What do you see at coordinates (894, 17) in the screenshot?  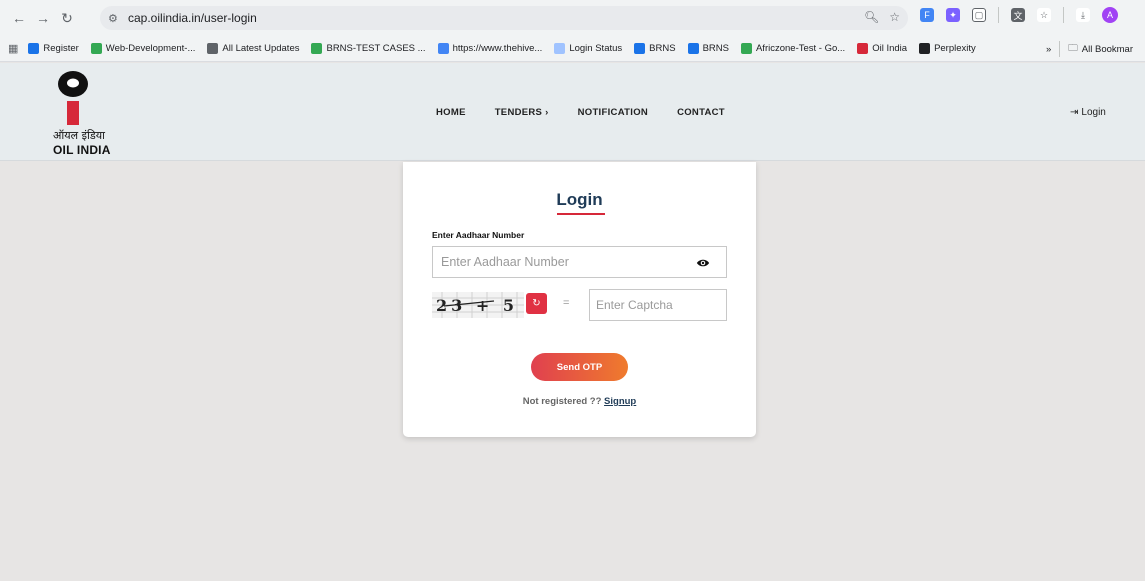 I see `bookmark-star-icon: ☆` at bounding box center [894, 17].